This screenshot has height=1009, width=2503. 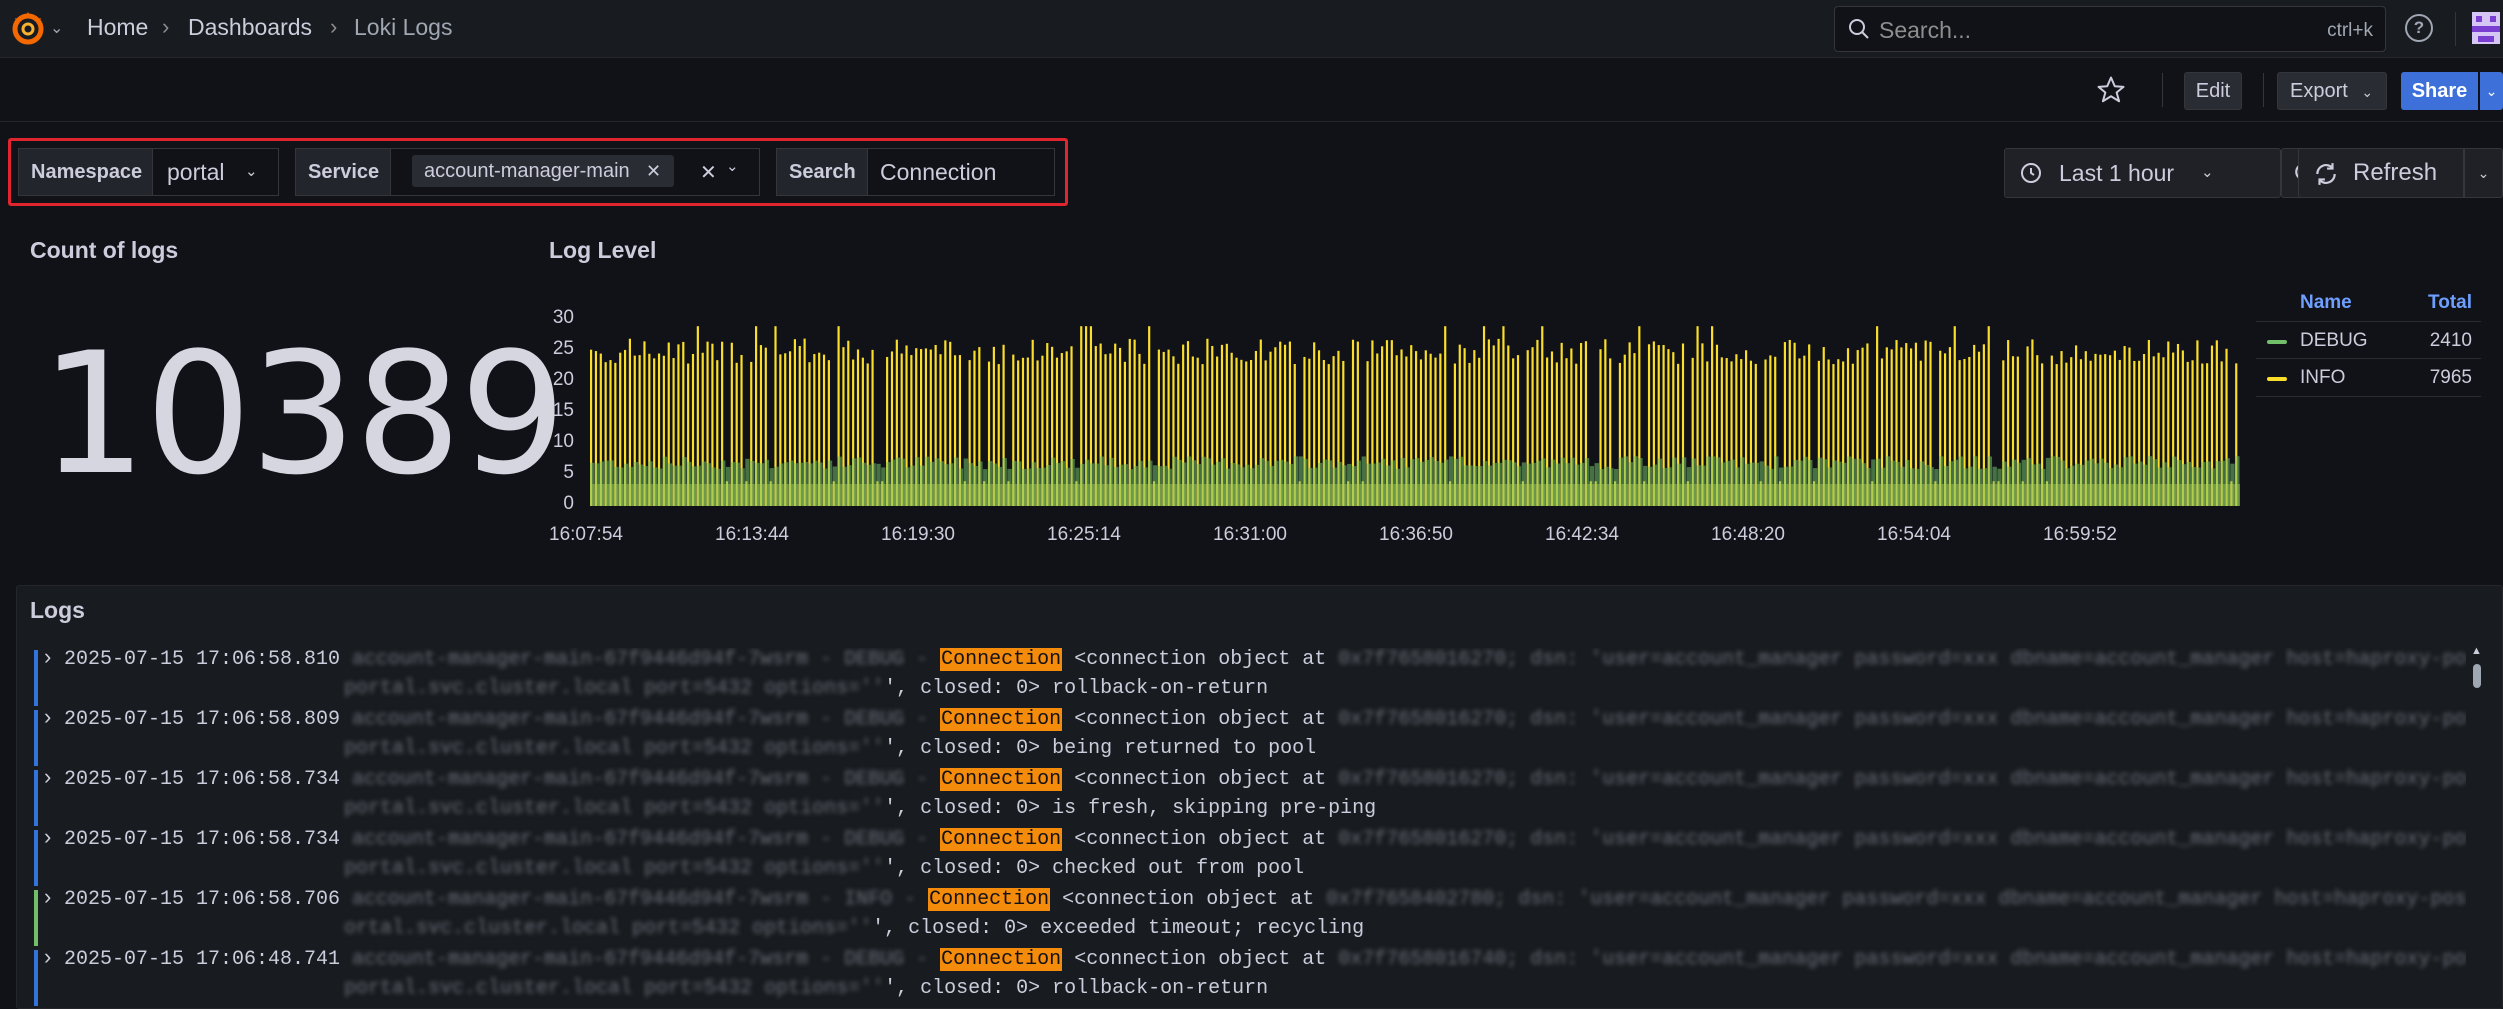 What do you see at coordinates (250, 27) in the screenshot?
I see `breadcrumb-dashboards: Dashboards` at bounding box center [250, 27].